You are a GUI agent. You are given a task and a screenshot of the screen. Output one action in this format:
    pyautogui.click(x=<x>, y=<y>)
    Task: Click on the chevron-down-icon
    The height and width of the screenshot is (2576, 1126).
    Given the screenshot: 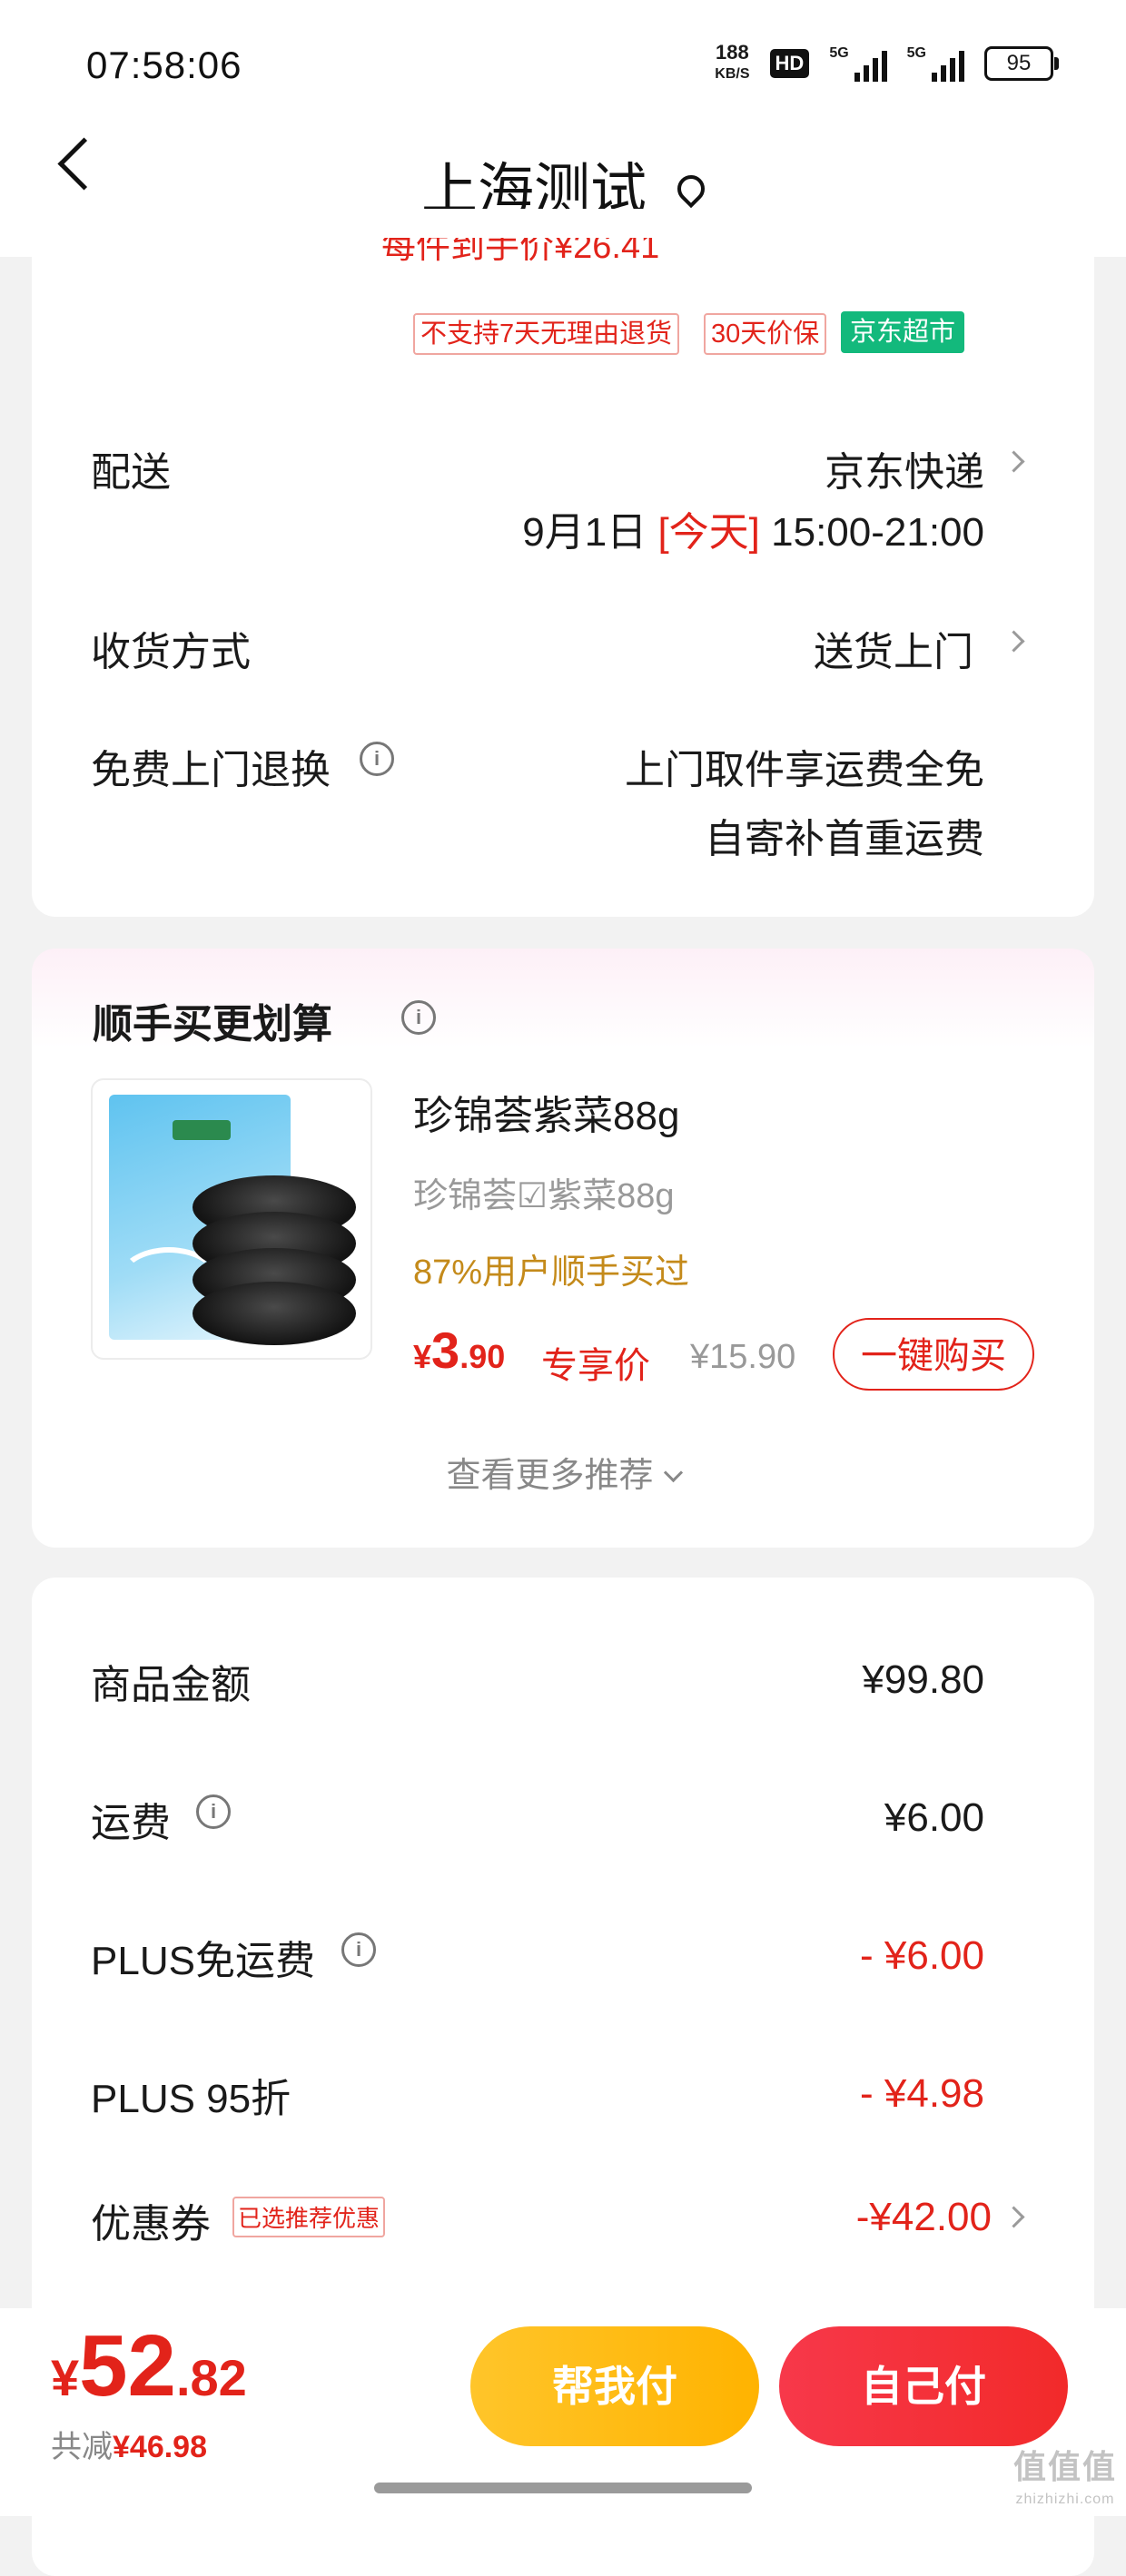 What is the action you would take?
    pyautogui.click(x=673, y=1472)
    